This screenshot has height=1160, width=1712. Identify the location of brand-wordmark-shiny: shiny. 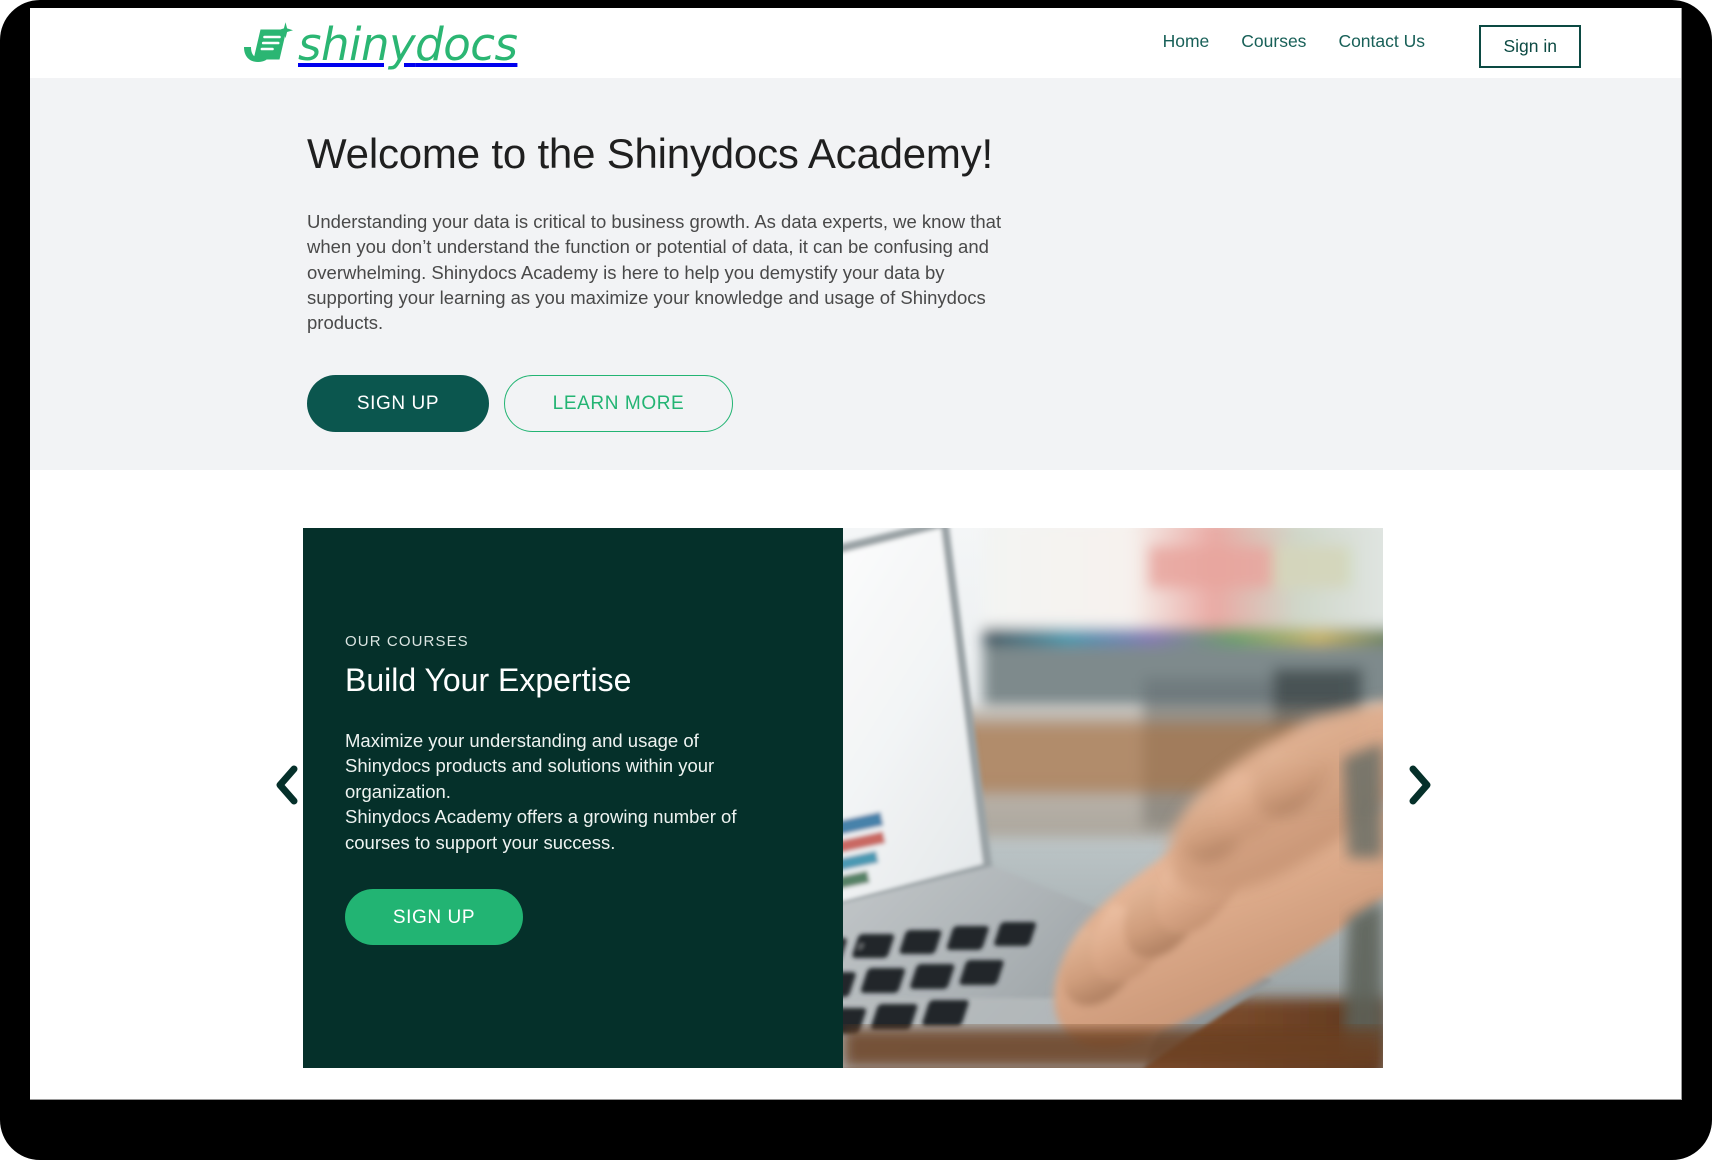
(357, 44).